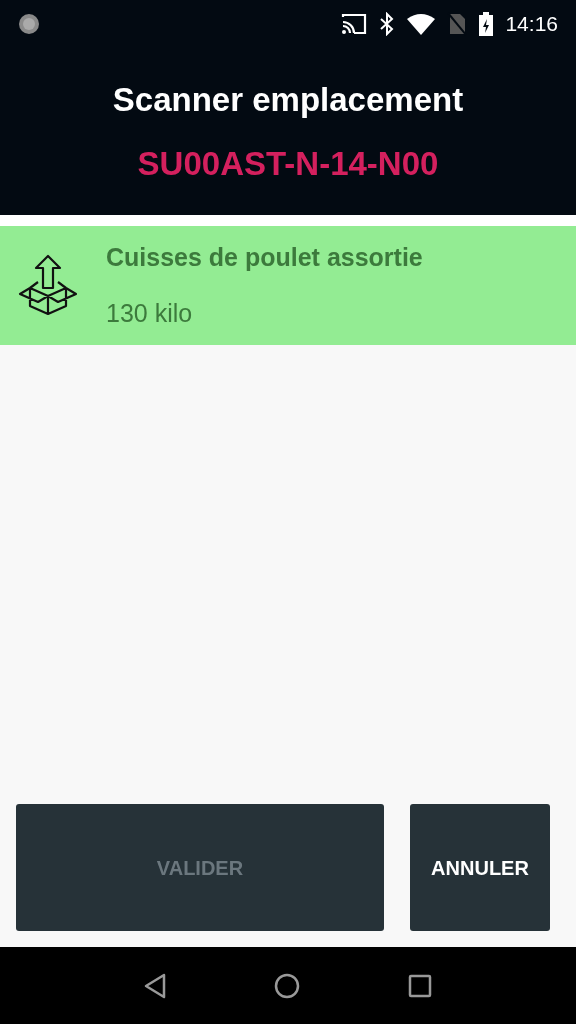  Describe the element at coordinates (421, 24) in the screenshot. I see `wifi-icon` at that location.